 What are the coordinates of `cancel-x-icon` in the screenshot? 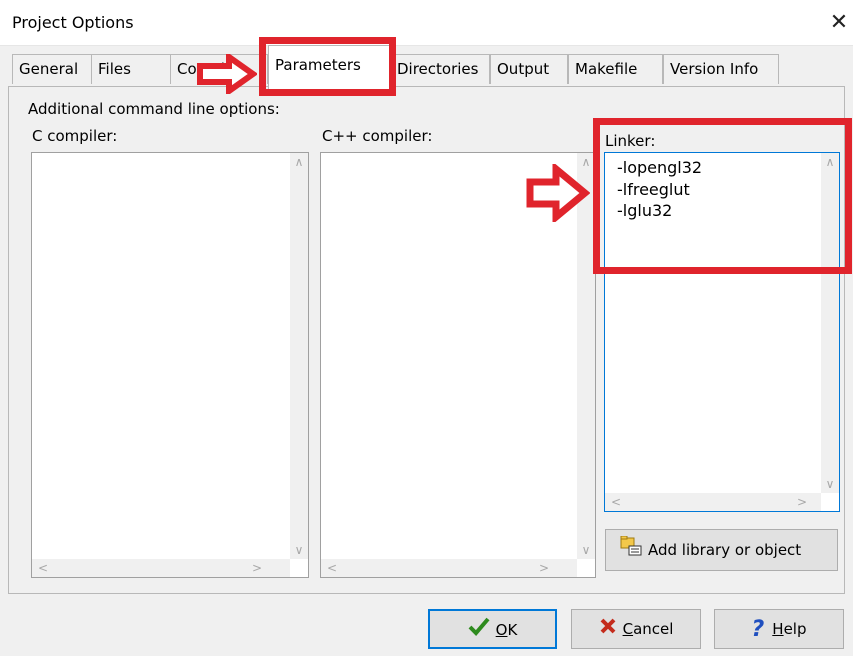 It's located at (608, 630).